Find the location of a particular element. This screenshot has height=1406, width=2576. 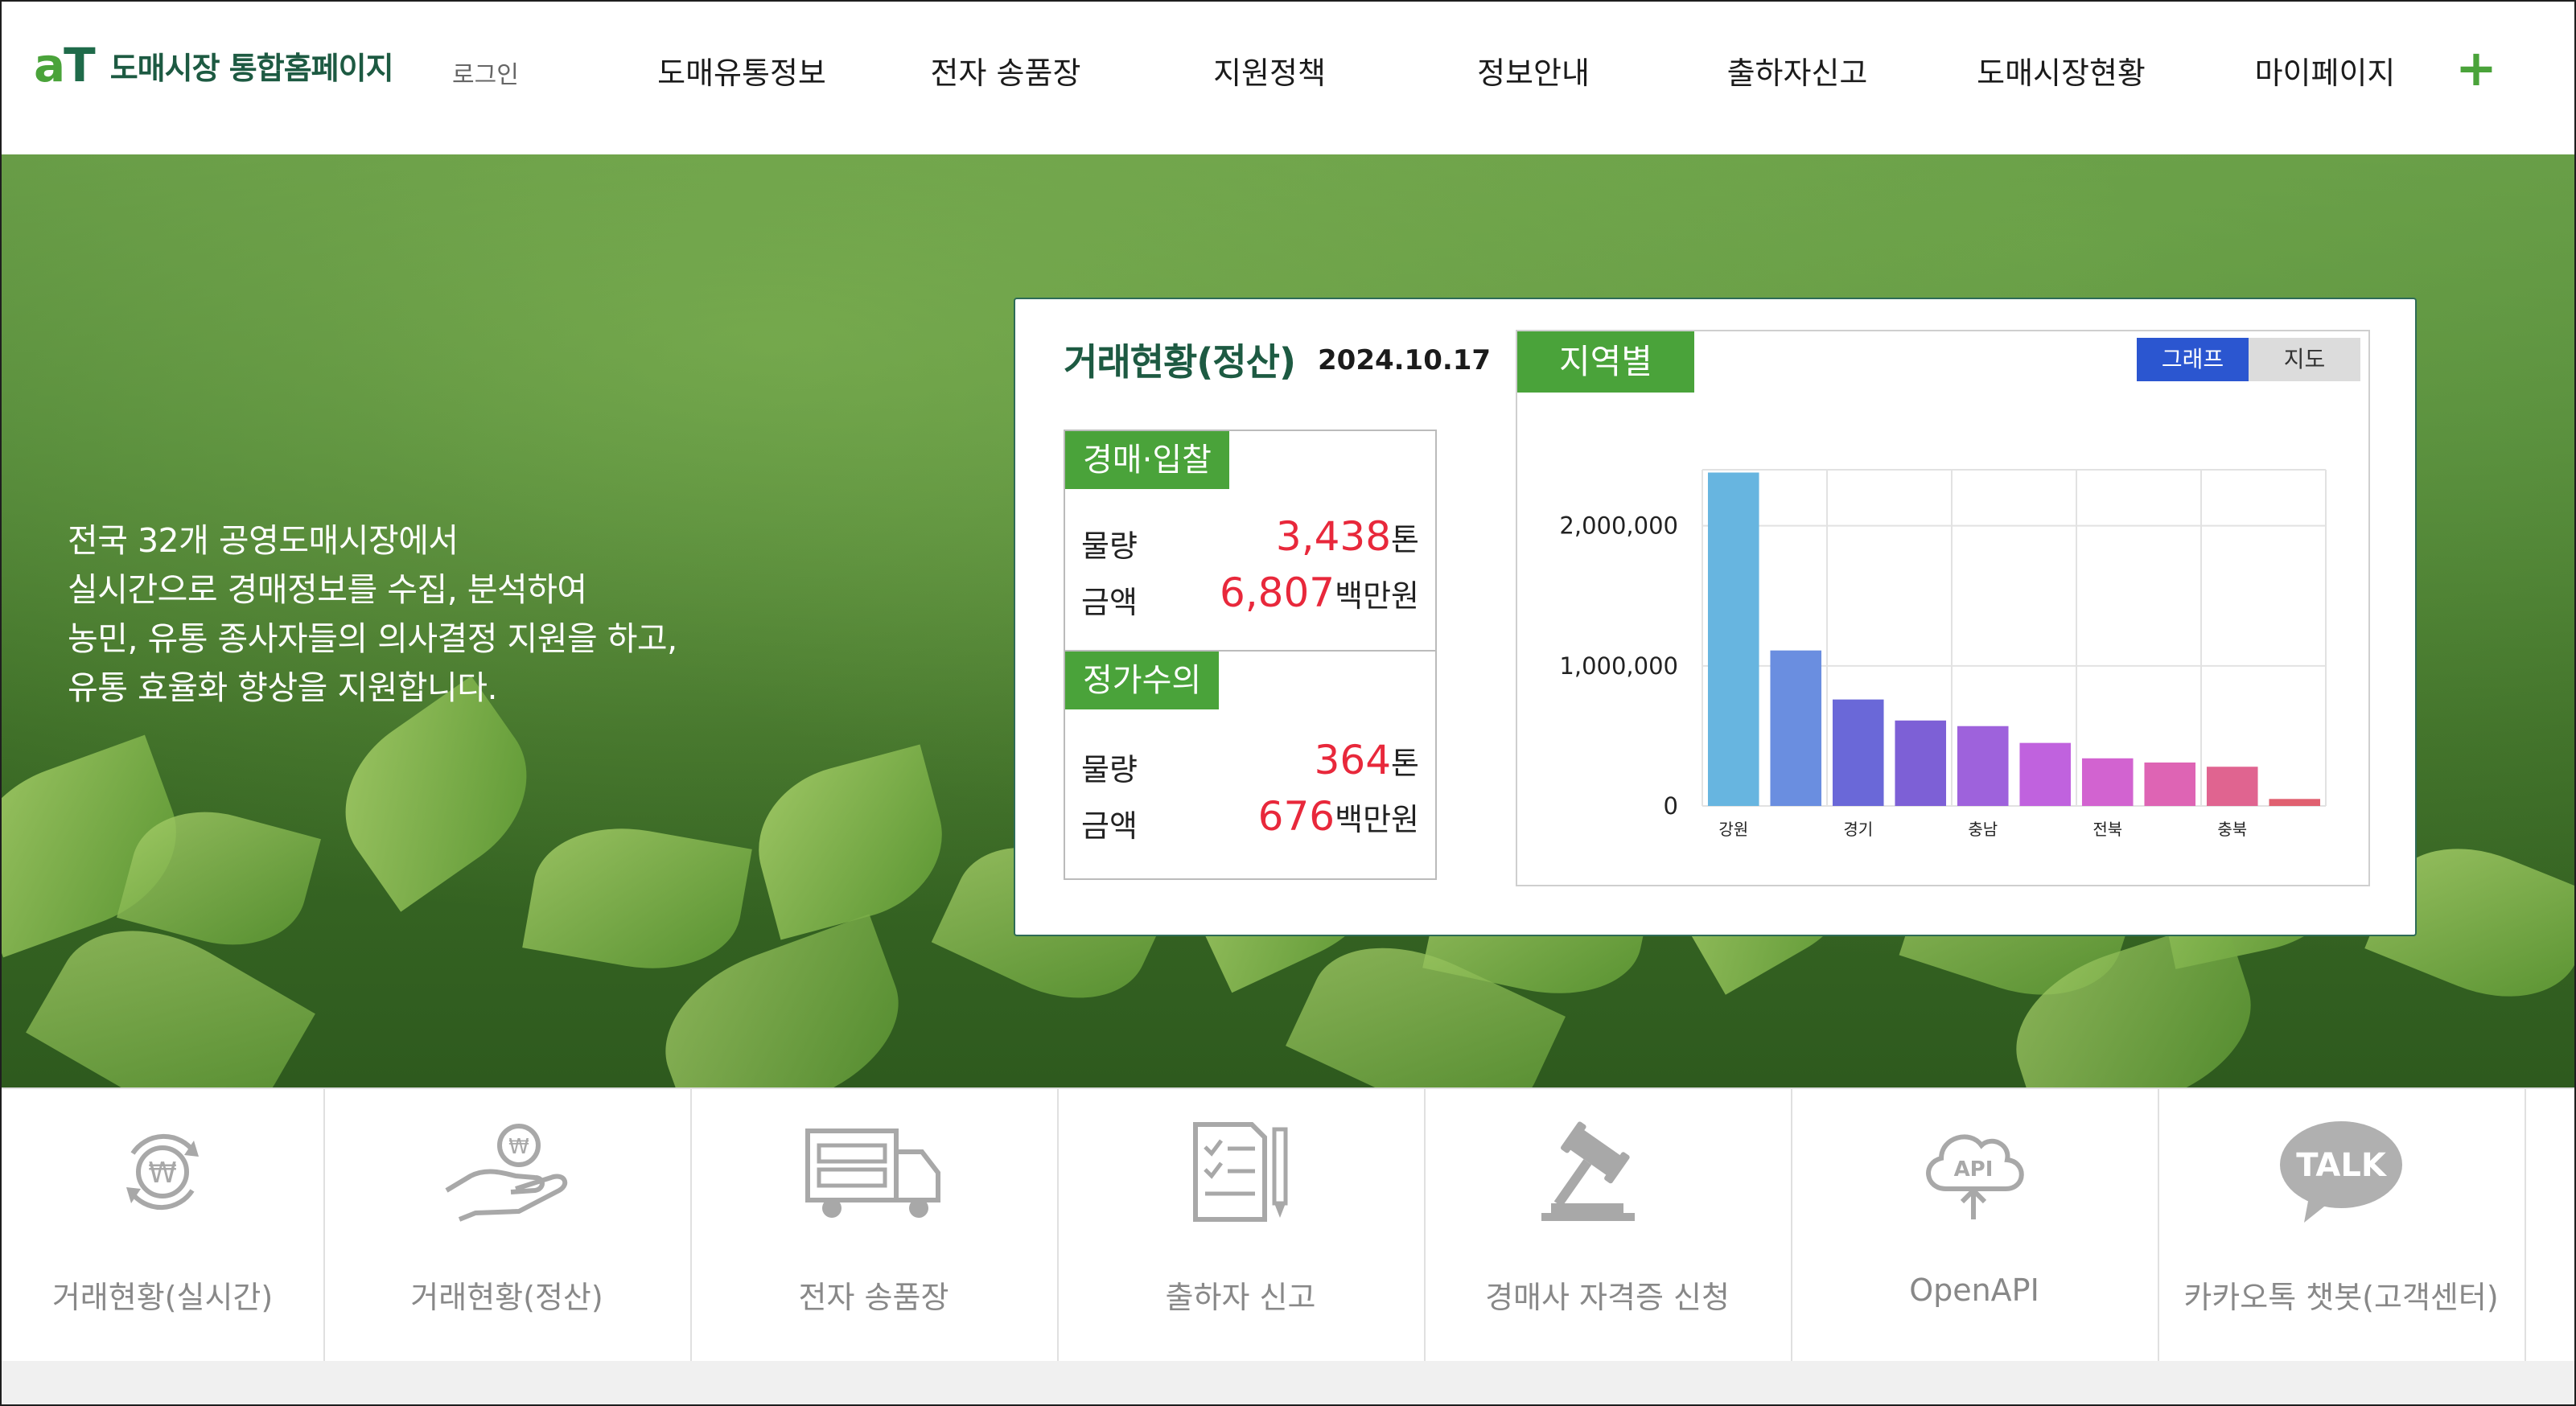

won-refresh-icon: ₩ is located at coordinates (162, 1172).